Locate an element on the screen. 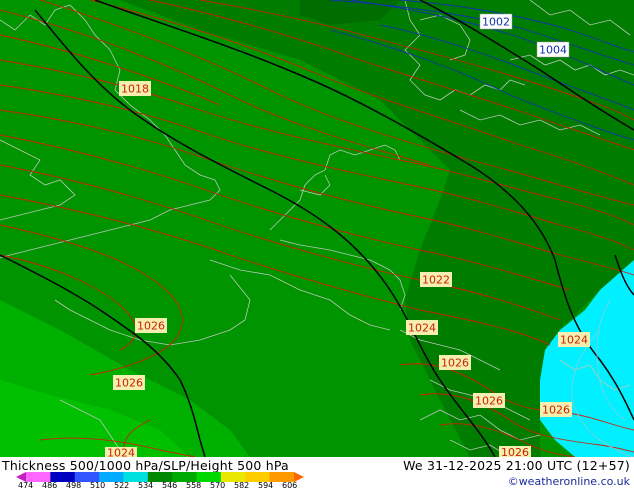 The height and width of the screenshot is (491, 634). svg-text: 1002 is located at coordinates (496, 22).